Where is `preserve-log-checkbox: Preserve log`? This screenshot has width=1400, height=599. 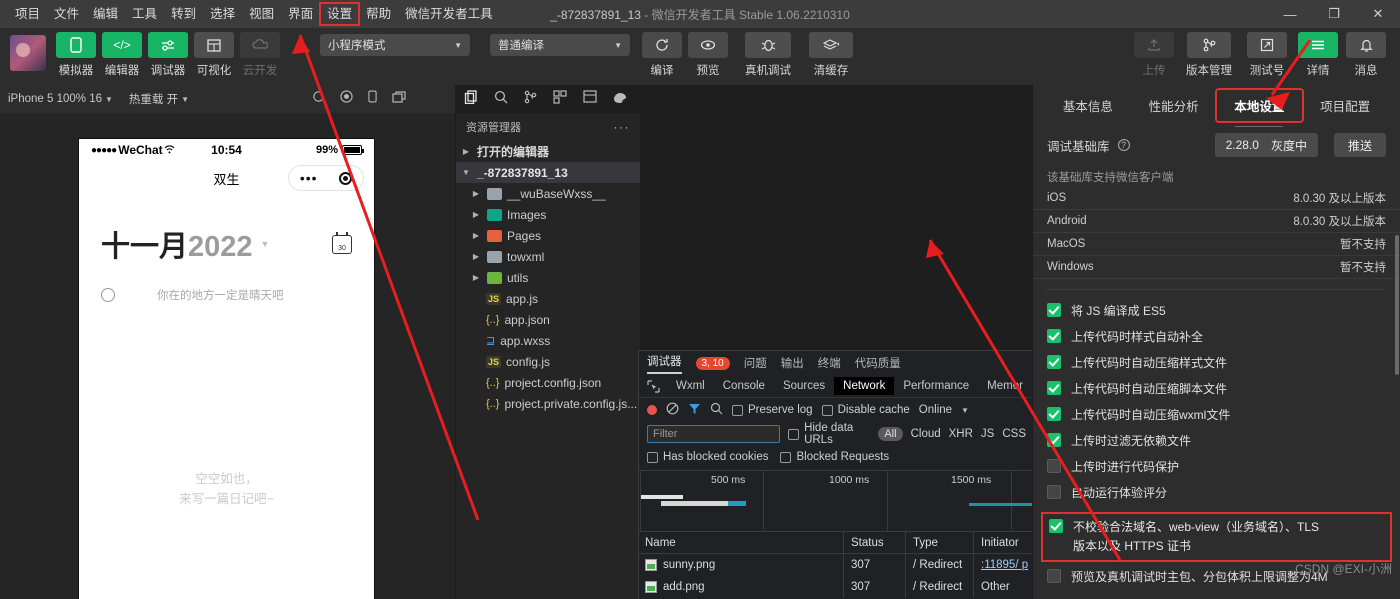 preserve-log-checkbox: Preserve log is located at coordinates (772, 410).